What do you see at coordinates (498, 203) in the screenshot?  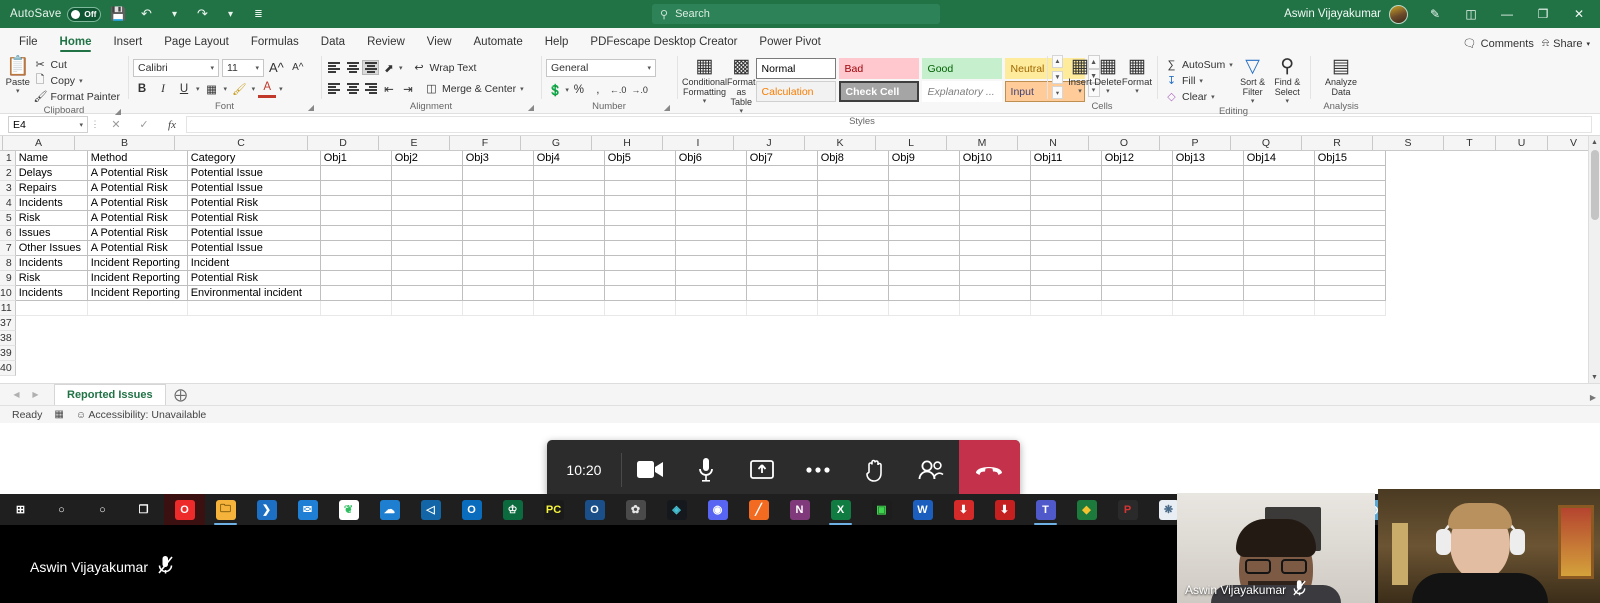 I see `cell-F4` at bounding box center [498, 203].